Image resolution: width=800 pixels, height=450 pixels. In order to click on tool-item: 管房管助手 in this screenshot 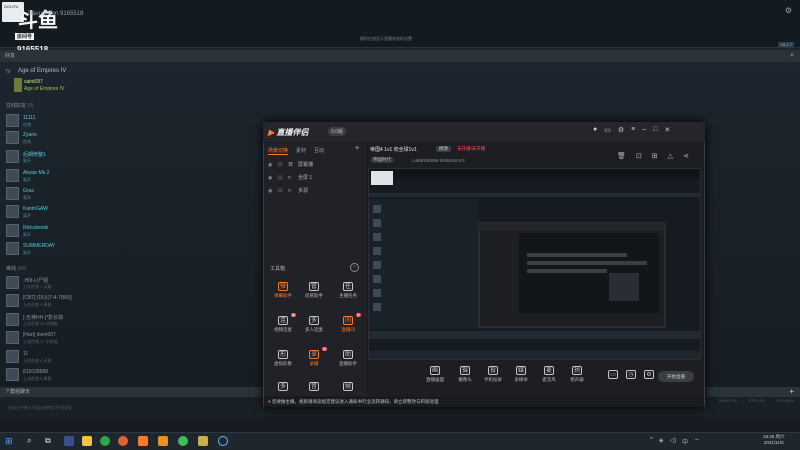, I will do `click(314, 293)`.